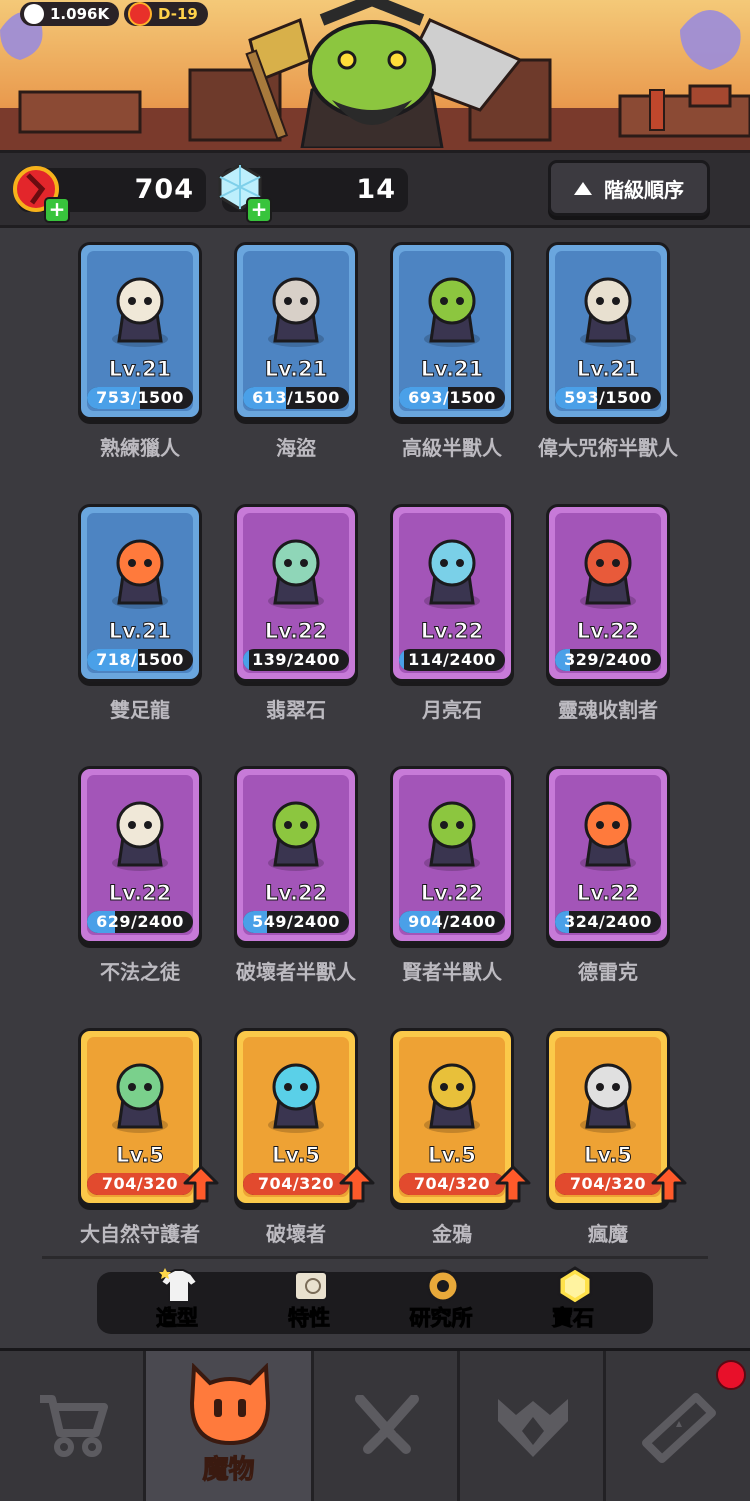  What do you see at coordinates (140, 448) in the screenshot?
I see `monster-name: 熟練獵人` at bounding box center [140, 448].